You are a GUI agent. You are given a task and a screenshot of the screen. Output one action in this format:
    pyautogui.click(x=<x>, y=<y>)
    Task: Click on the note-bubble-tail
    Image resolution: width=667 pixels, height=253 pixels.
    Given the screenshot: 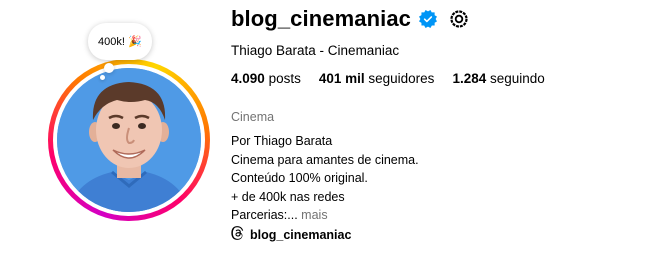 What is the action you would take?
    pyautogui.click(x=109, y=68)
    